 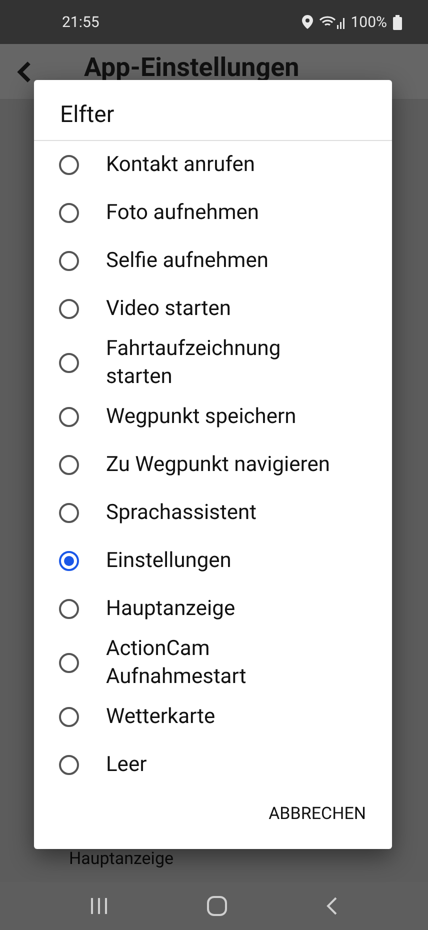 What do you see at coordinates (216, 906) in the screenshot?
I see `home-icon` at bounding box center [216, 906].